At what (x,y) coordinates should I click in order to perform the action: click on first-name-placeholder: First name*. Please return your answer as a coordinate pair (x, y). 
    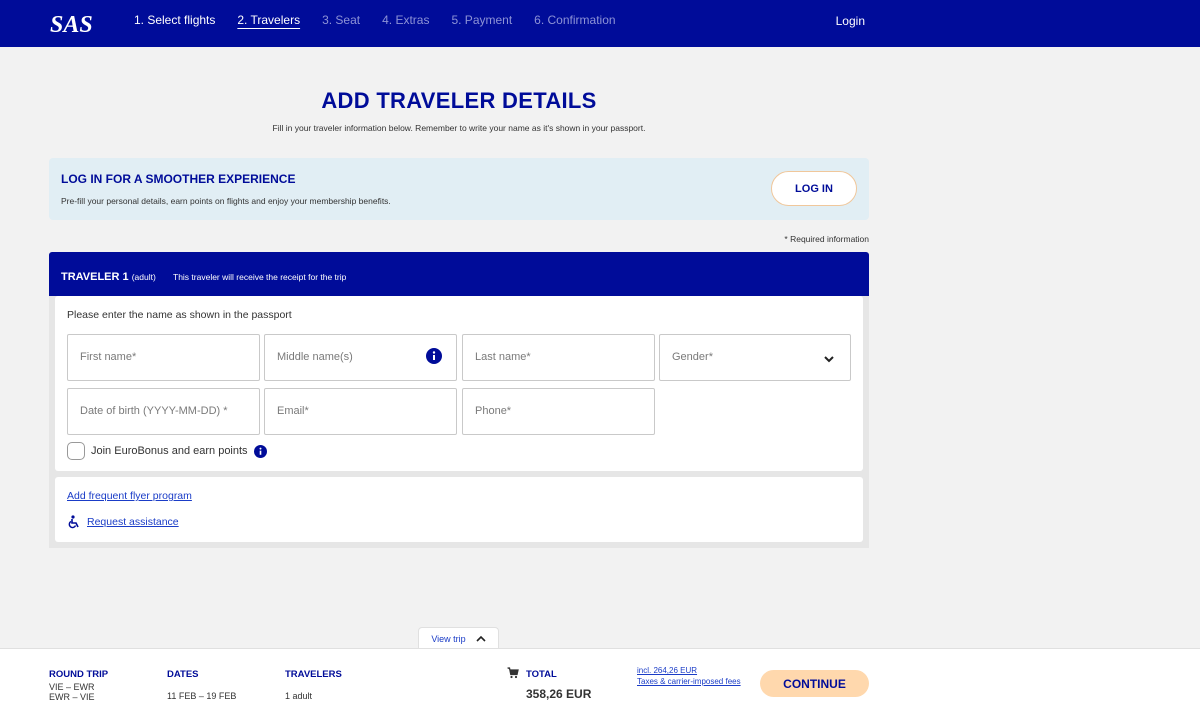
    Looking at the image, I should click on (108, 357).